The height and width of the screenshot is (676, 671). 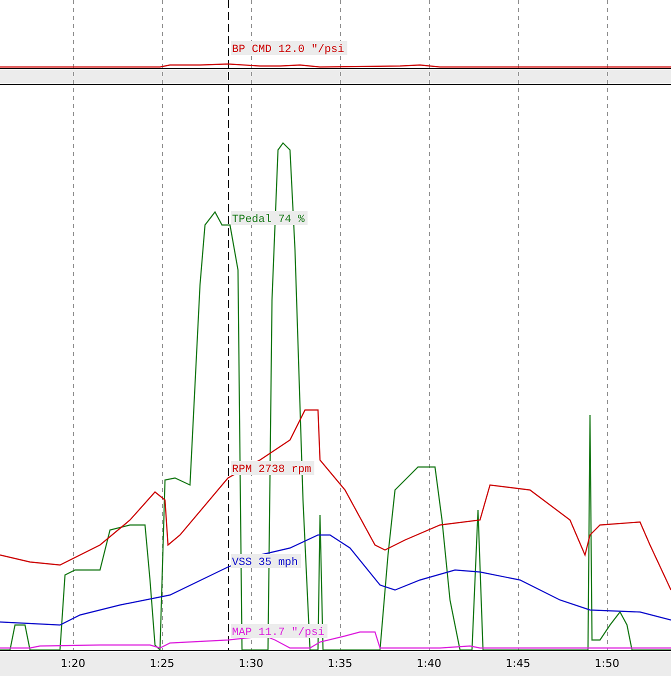 What do you see at coordinates (429, 663) in the screenshot?
I see `axis-tick-label: 1:40` at bounding box center [429, 663].